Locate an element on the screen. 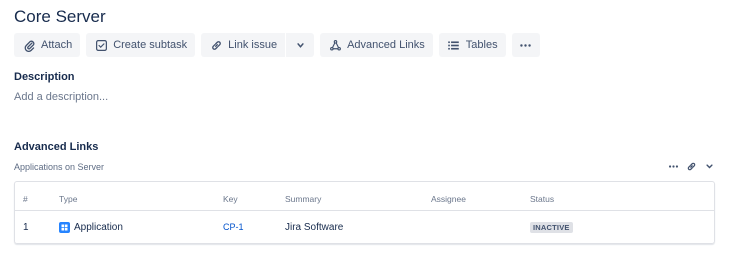 This screenshot has height=259, width=737. row-number: 1 is located at coordinates (26, 227).